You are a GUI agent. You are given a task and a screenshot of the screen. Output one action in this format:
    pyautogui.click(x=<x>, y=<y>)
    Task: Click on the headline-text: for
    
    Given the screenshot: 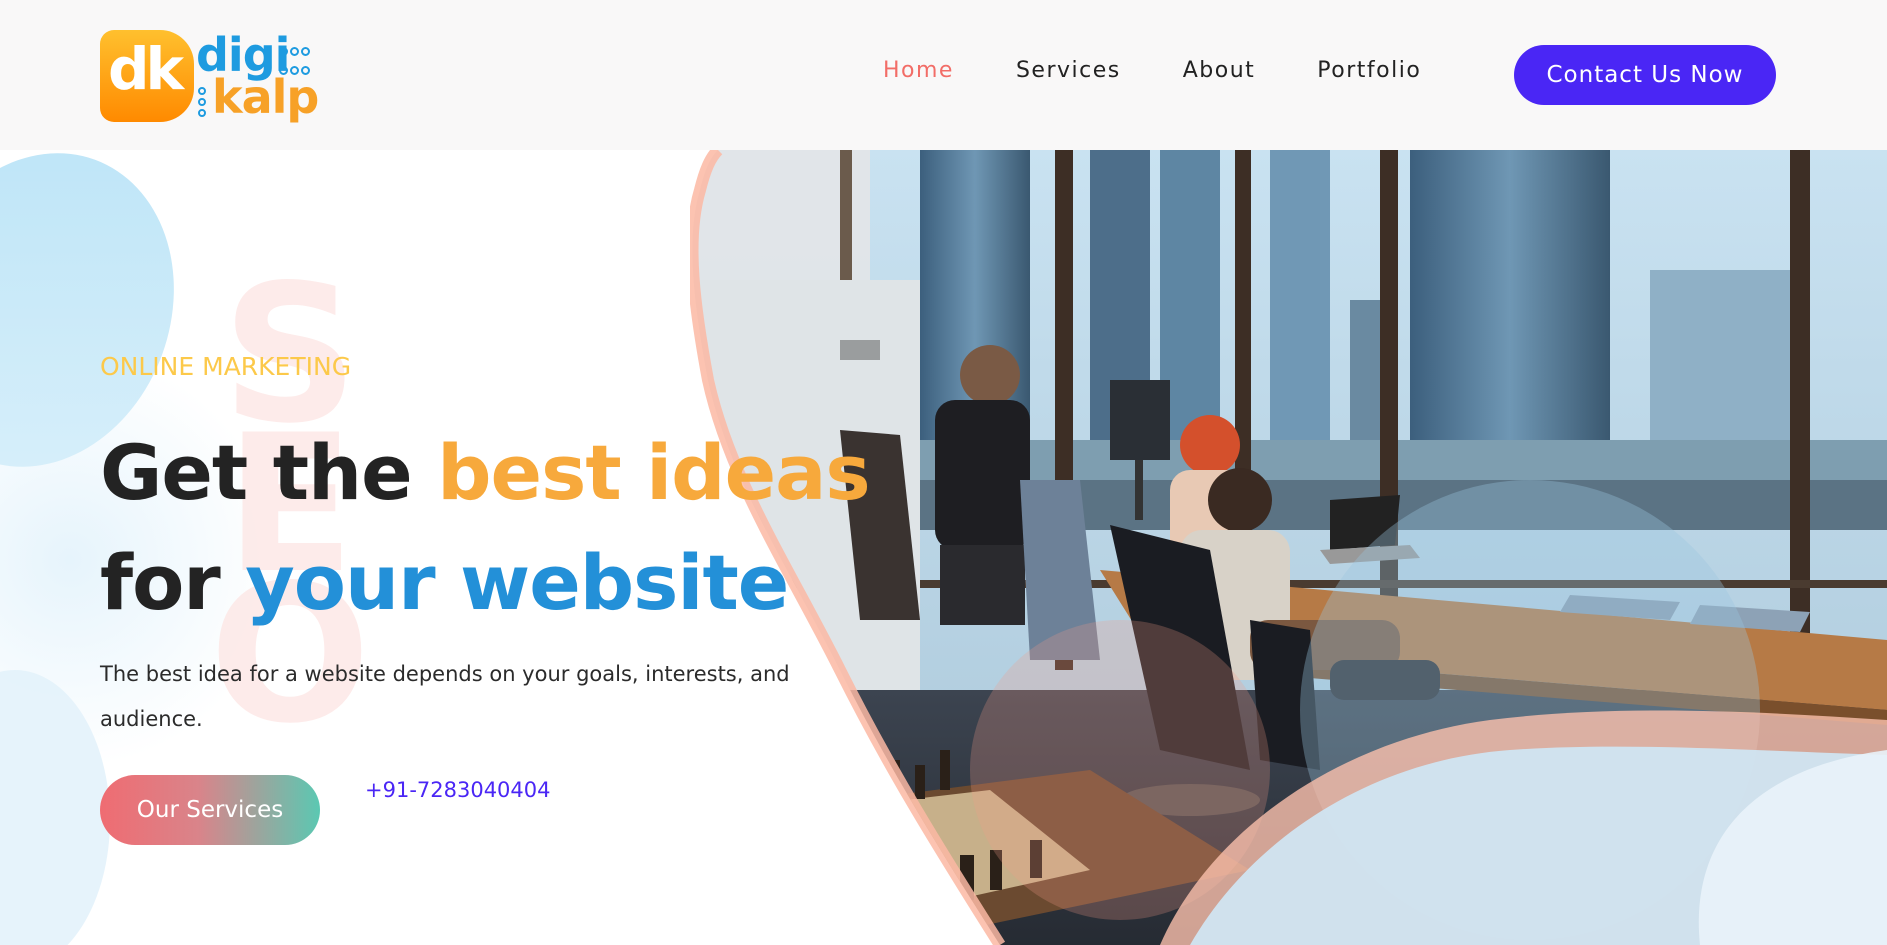 What is the action you would take?
    pyautogui.click(x=173, y=582)
    